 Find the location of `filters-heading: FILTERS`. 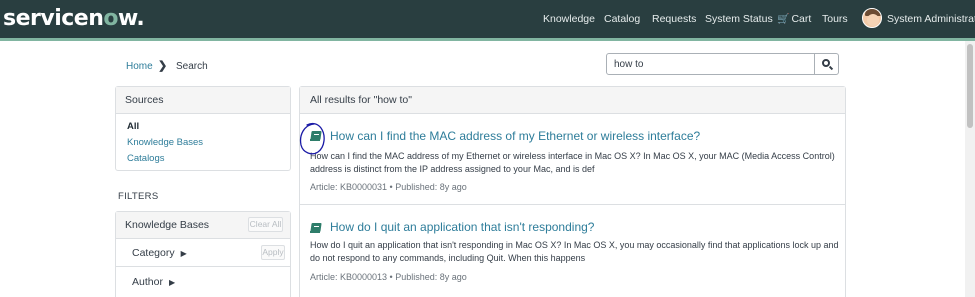

filters-heading: FILTERS is located at coordinates (138, 196).